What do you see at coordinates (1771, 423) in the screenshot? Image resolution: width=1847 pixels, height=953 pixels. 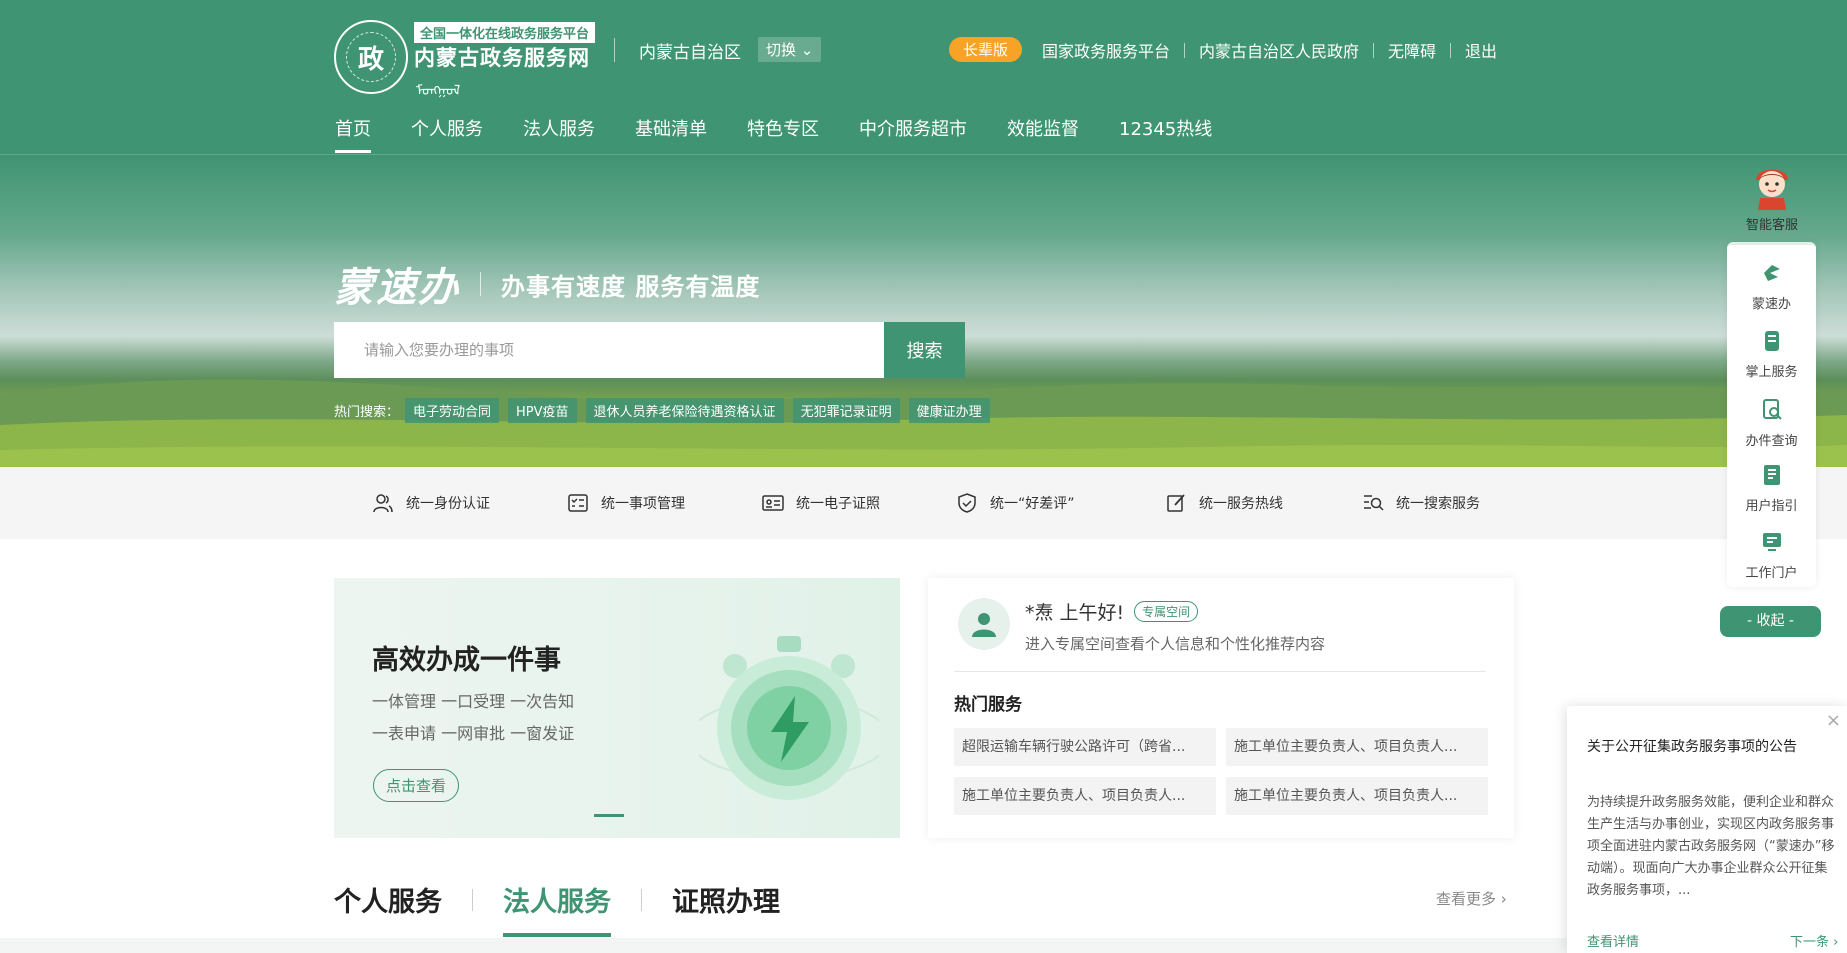 I see `side-item-query: 办件查询` at bounding box center [1771, 423].